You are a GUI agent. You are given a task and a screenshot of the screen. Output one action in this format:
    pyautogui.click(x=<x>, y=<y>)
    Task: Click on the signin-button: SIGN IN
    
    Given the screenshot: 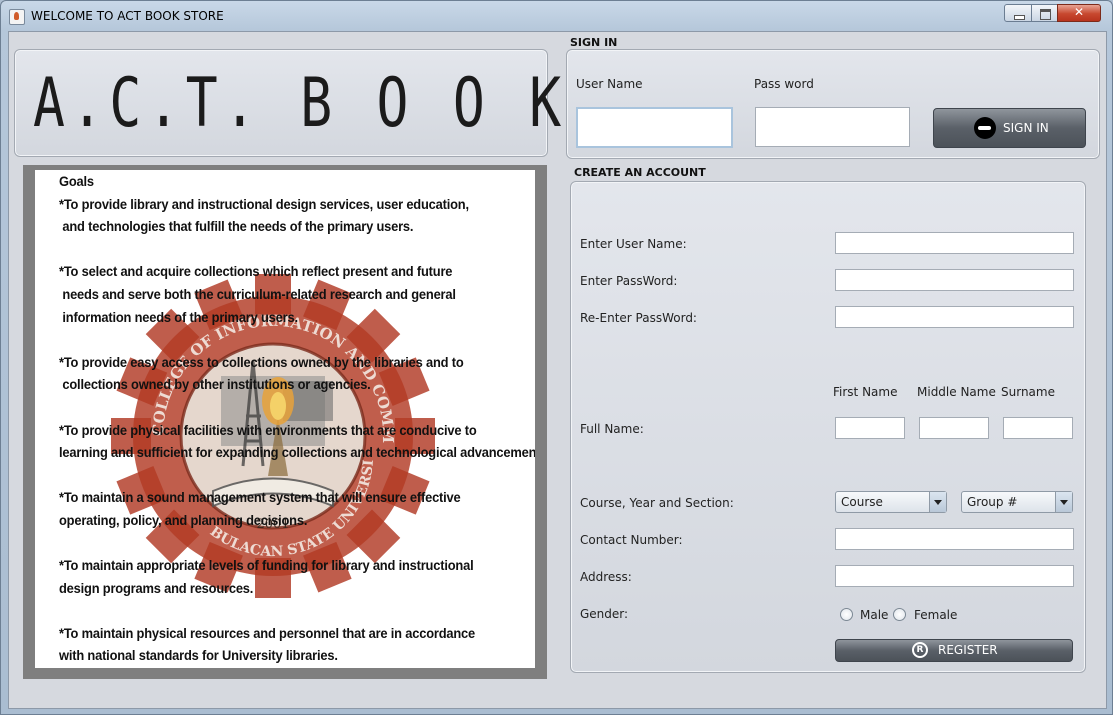 What is the action you would take?
    pyautogui.click(x=1009, y=128)
    